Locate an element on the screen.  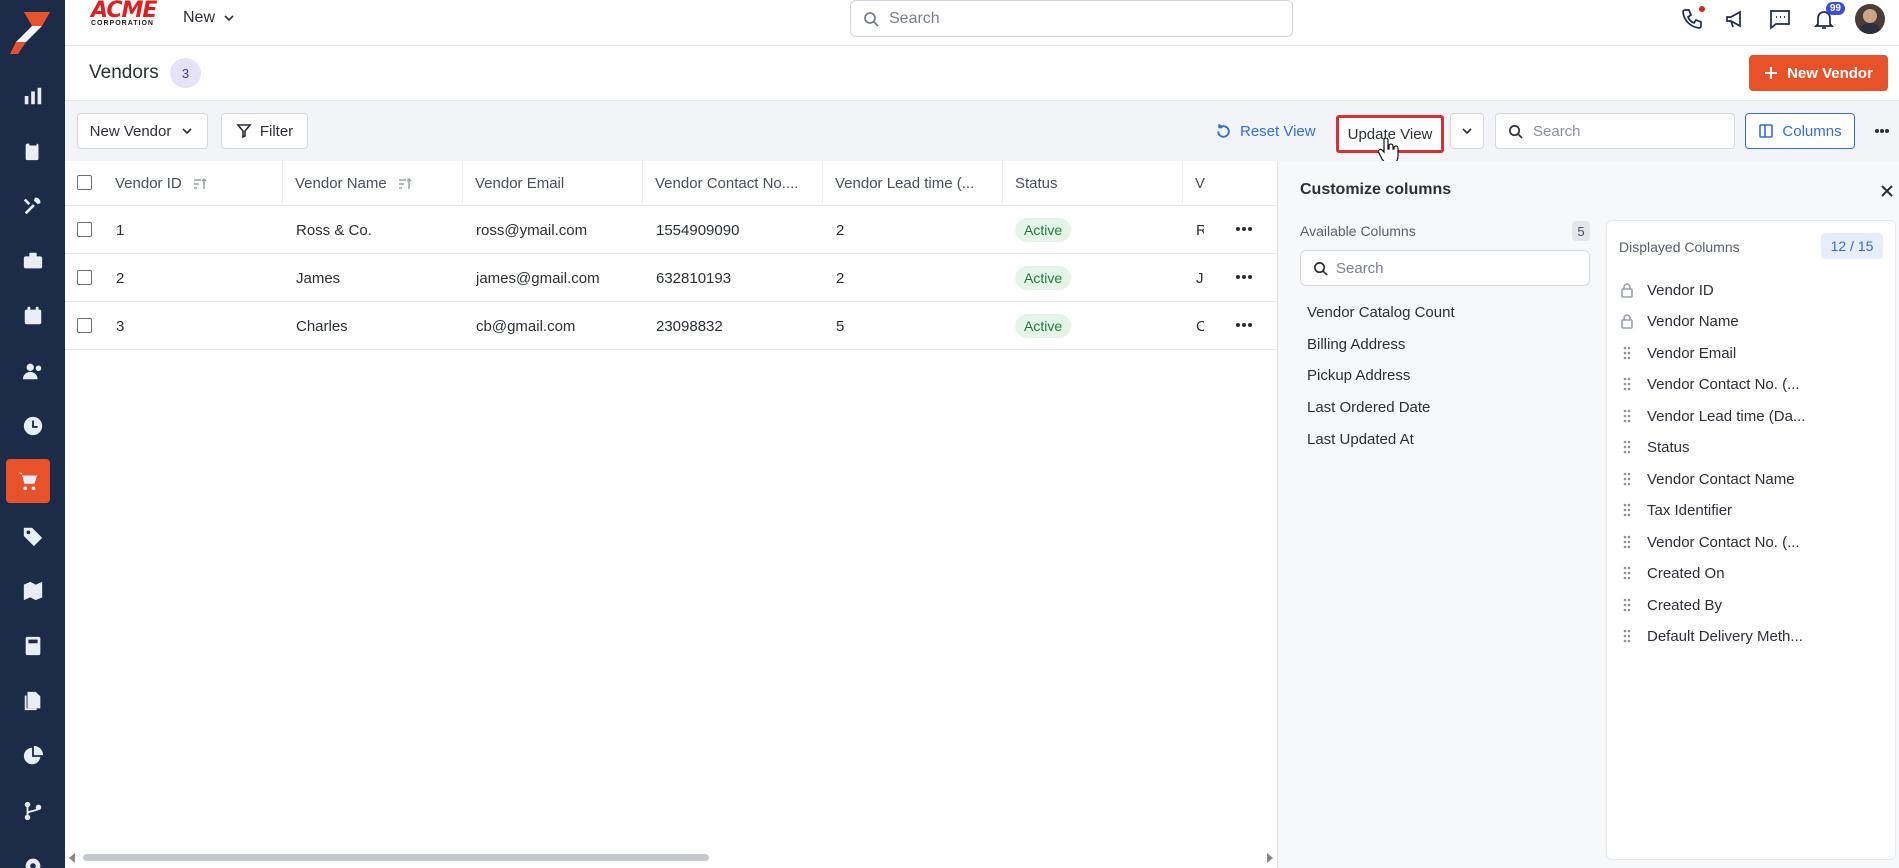
reset-icon is located at coordinates (1223, 130).